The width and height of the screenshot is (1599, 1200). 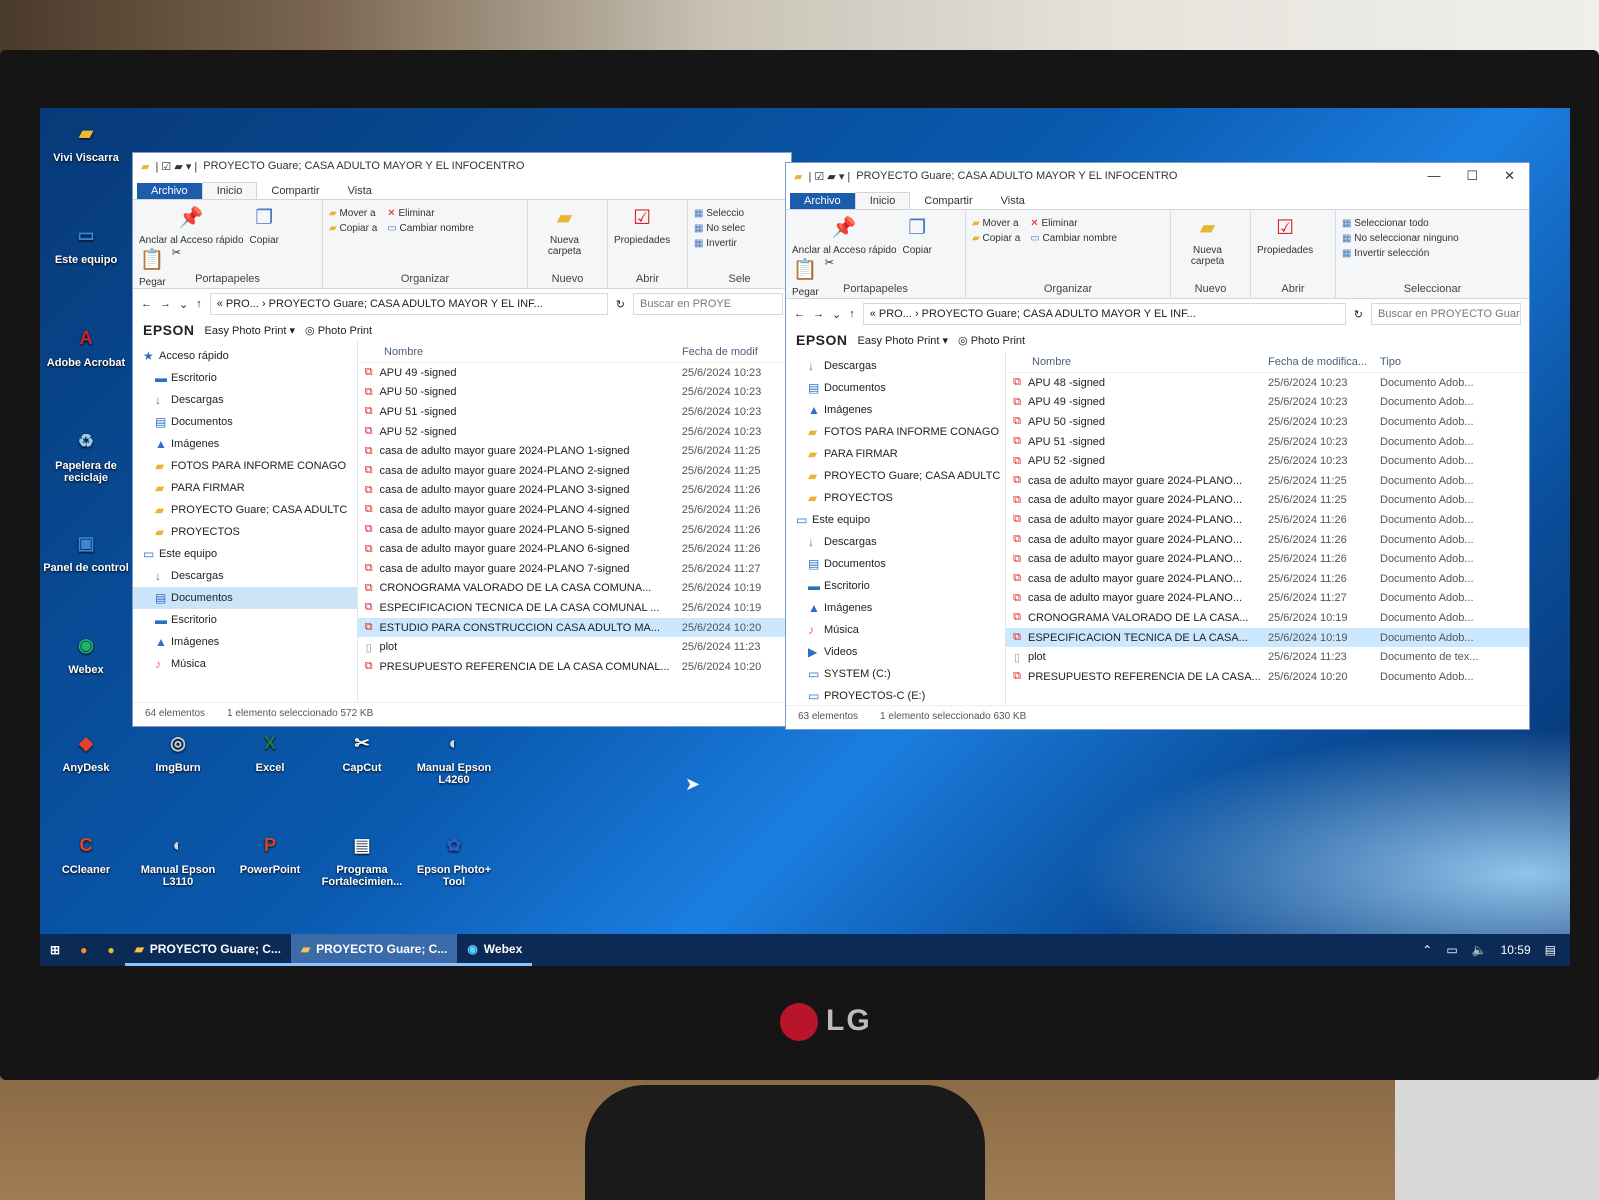 What do you see at coordinates (199, 304) in the screenshot?
I see `up-icon: ↑` at bounding box center [199, 304].